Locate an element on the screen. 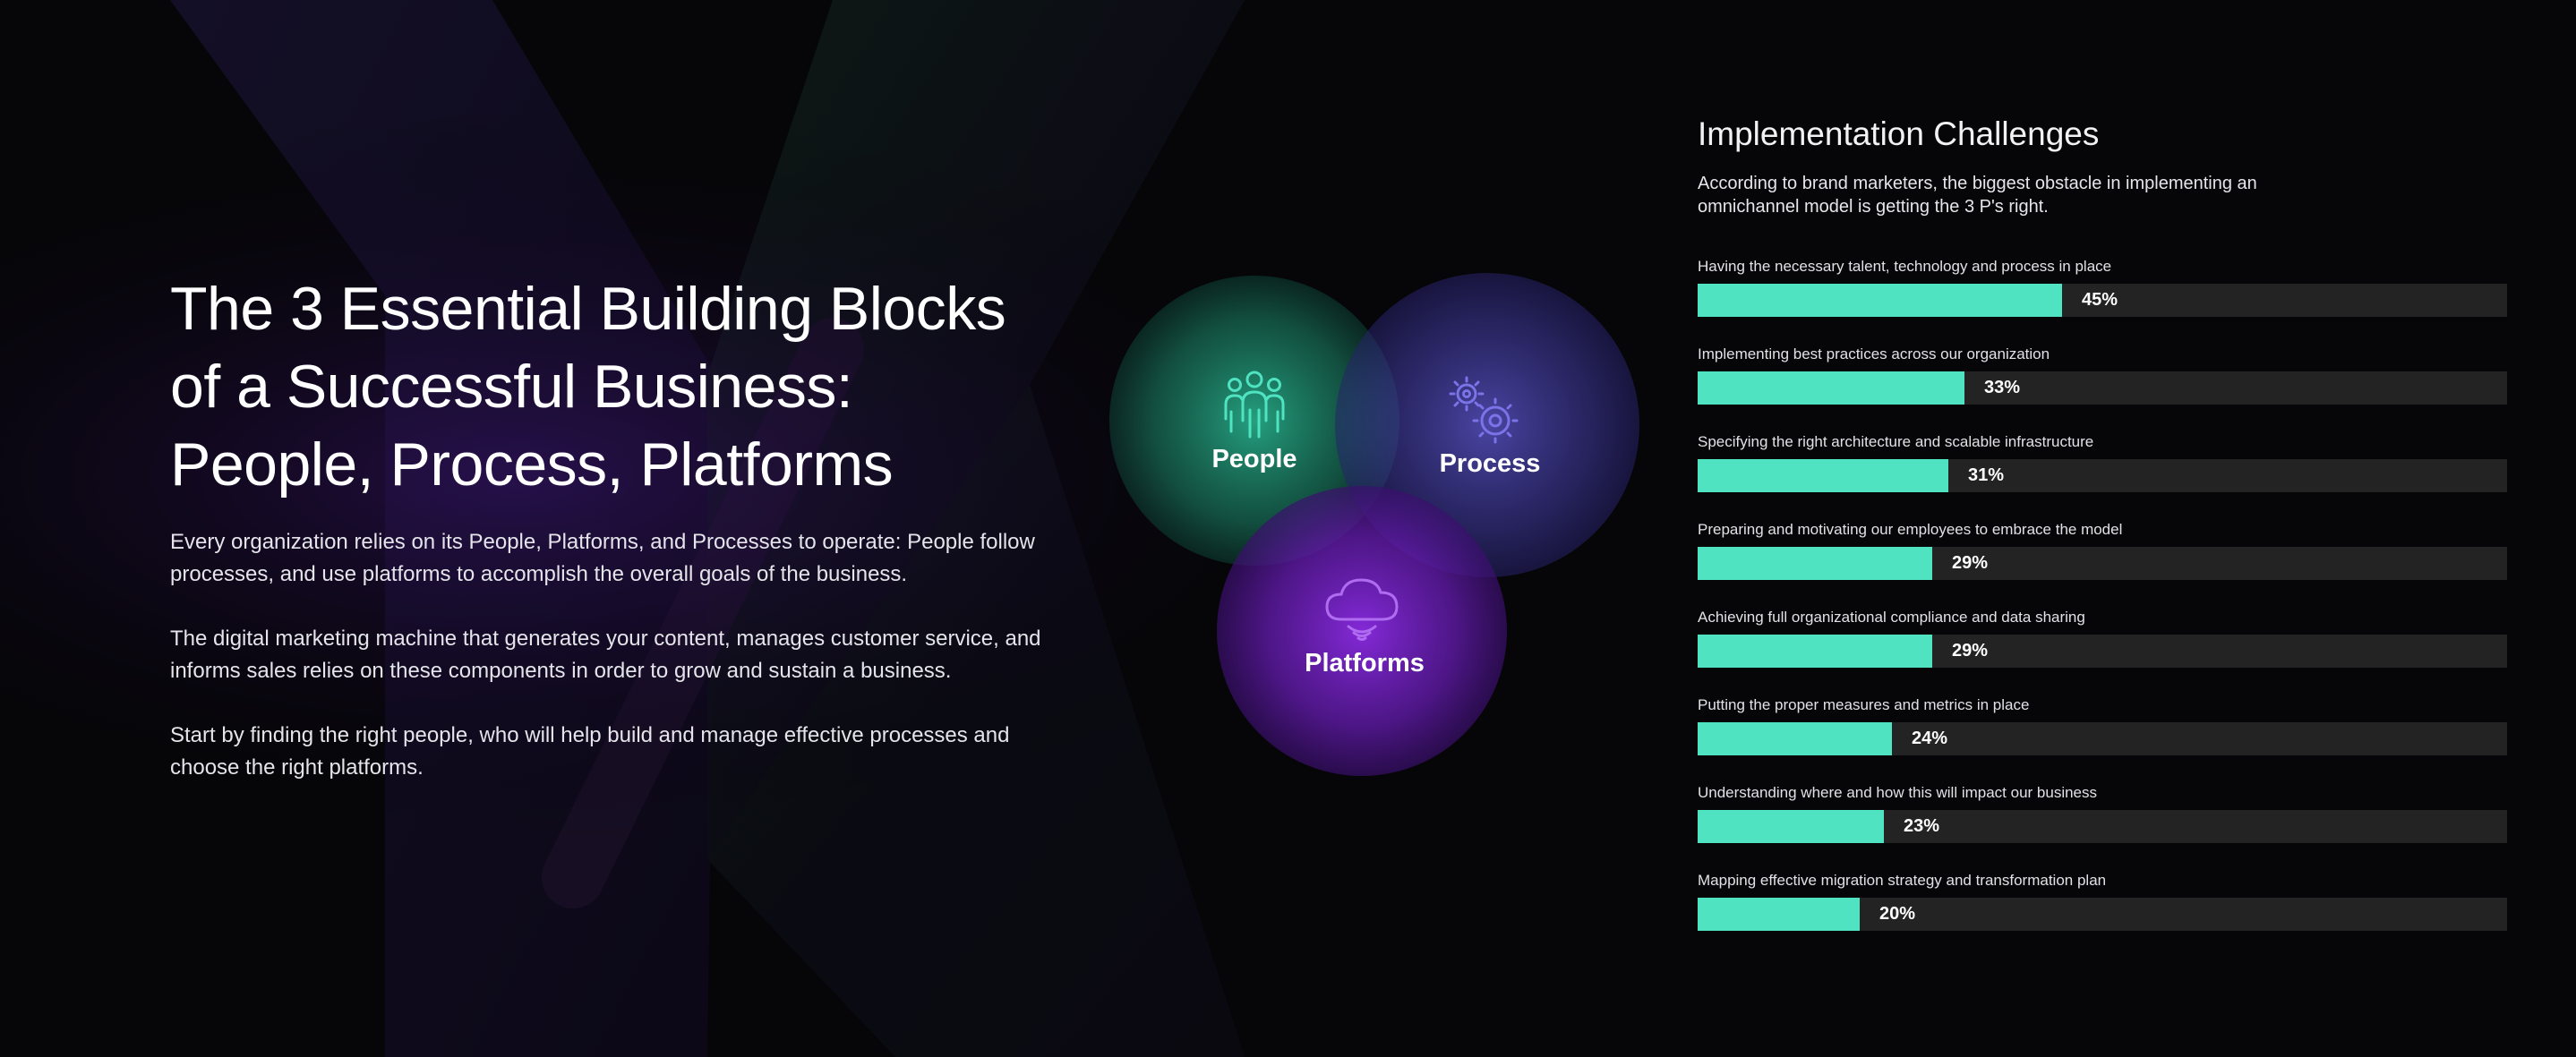 This screenshot has width=2576, height=1057. bar-value-label: 24% is located at coordinates (1930, 738).